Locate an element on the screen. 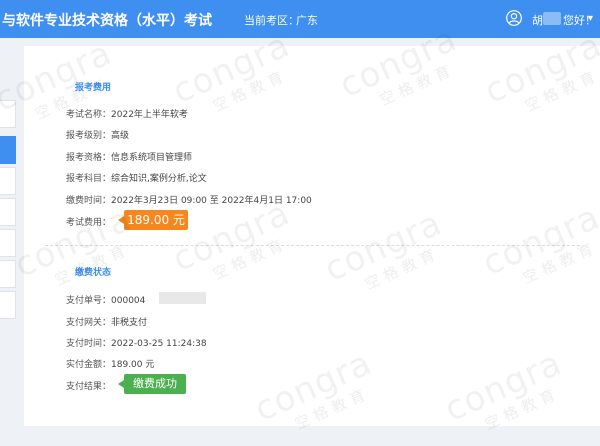  user-avatar-icon is located at coordinates (514, 18).